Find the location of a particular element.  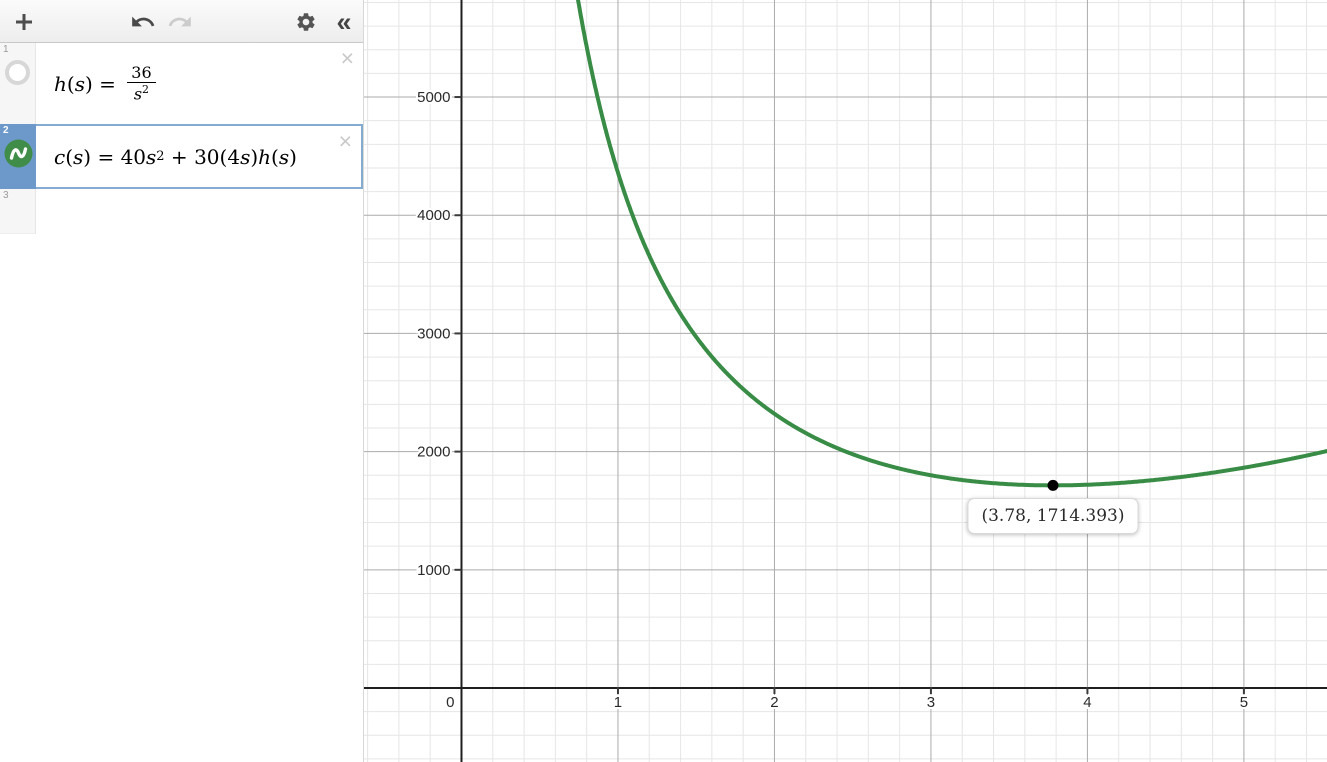

y-tick-label: 3000 is located at coordinates (433, 333).